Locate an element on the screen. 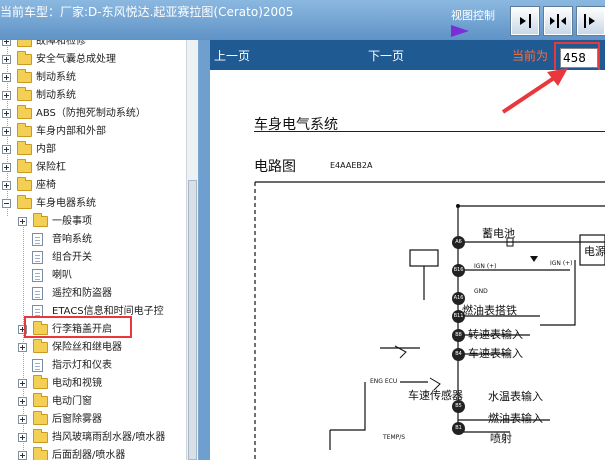 The height and width of the screenshot is (460, 605). next-page-link: 下一页 is located at coordinates (386, 55).